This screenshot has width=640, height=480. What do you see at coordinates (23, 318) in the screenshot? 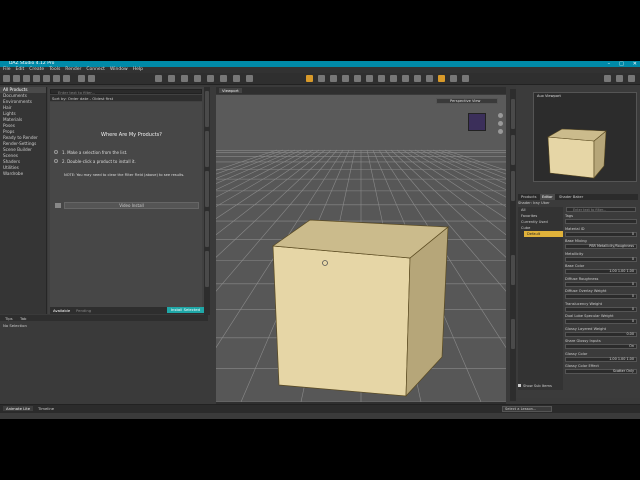
I see `tab-tab: Tab` at bounding box center [23, 318].